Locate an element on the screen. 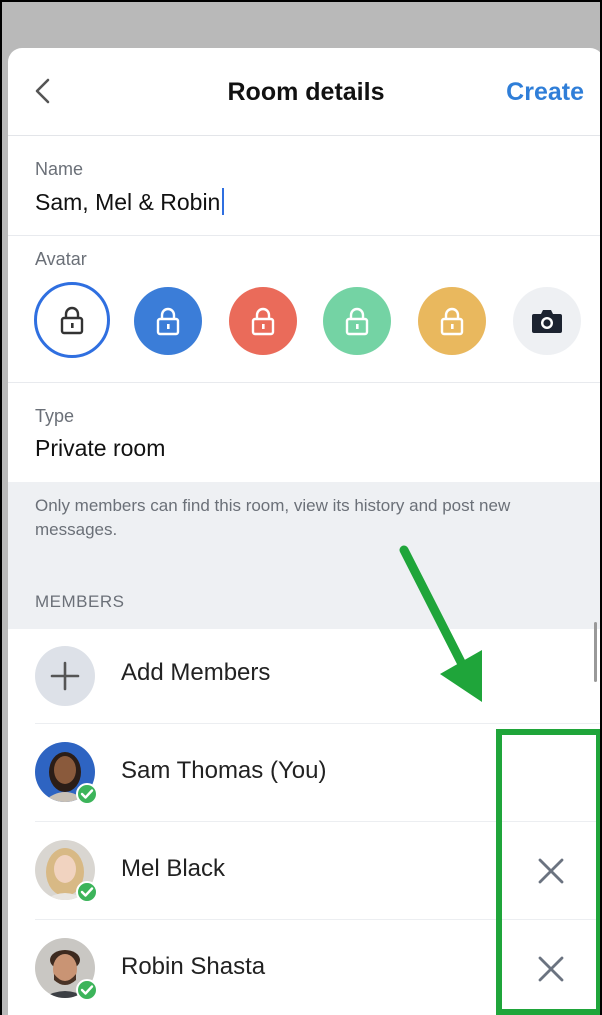  name-field: Sam, Mel & Robin is located at coordinates (130, 202).